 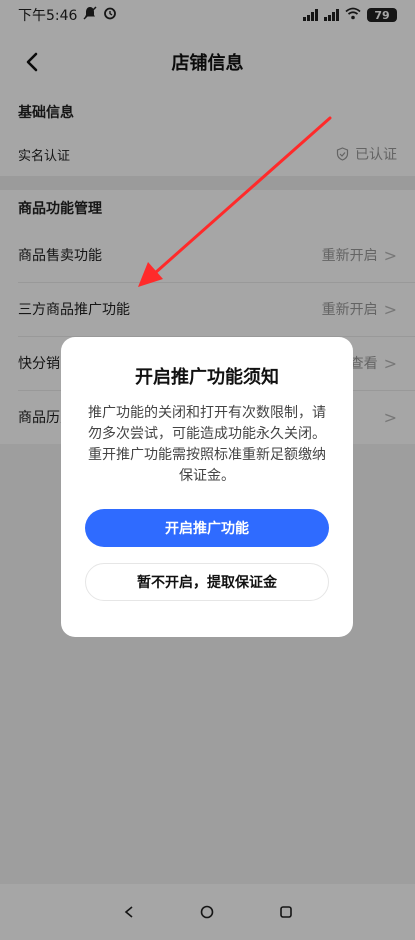 I want to click on dialog-title: 开启推广功能须知, so click(x=207, y=377).